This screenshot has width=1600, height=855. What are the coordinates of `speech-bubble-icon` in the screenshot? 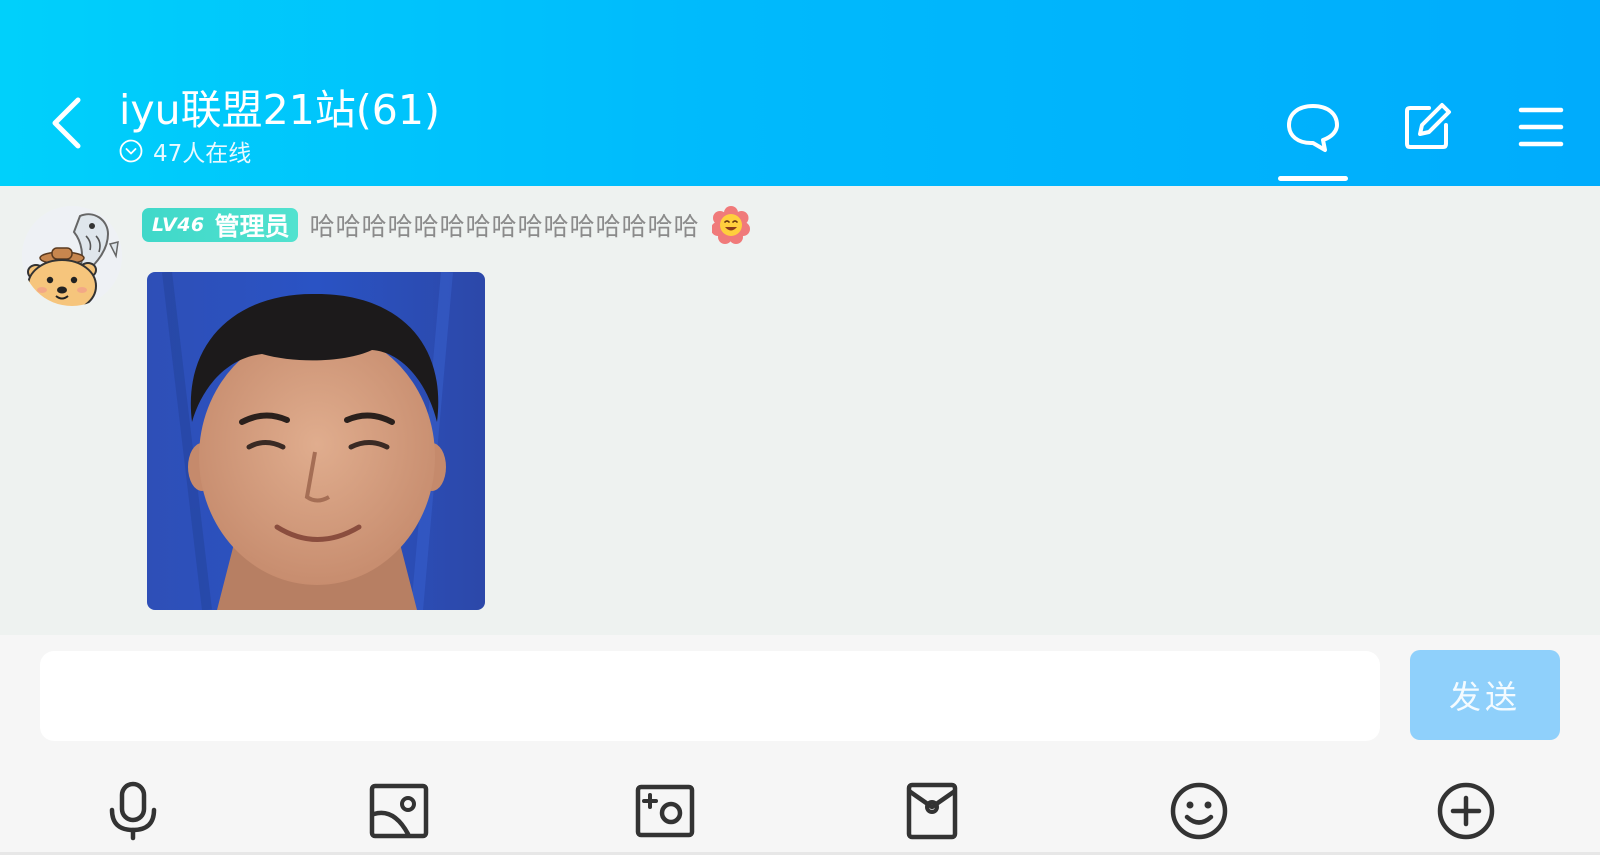 It's located at (1313, 128).